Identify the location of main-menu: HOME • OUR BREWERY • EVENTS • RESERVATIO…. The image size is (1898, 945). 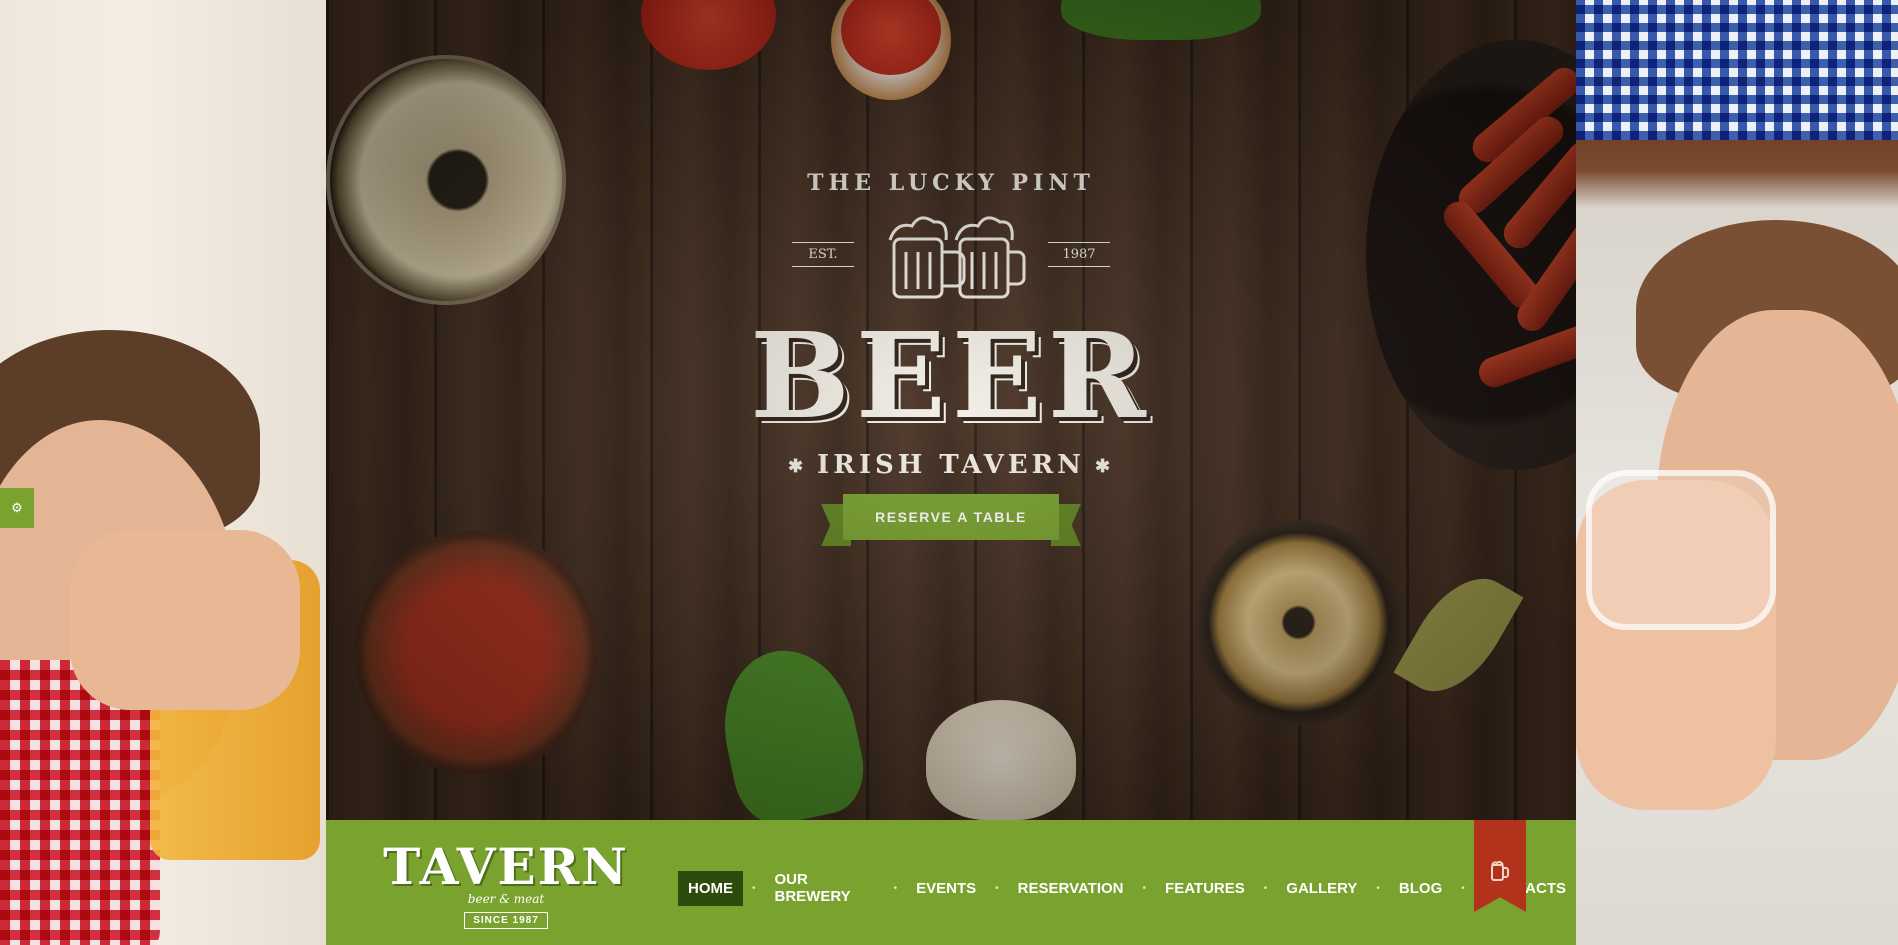
(1127, 888).